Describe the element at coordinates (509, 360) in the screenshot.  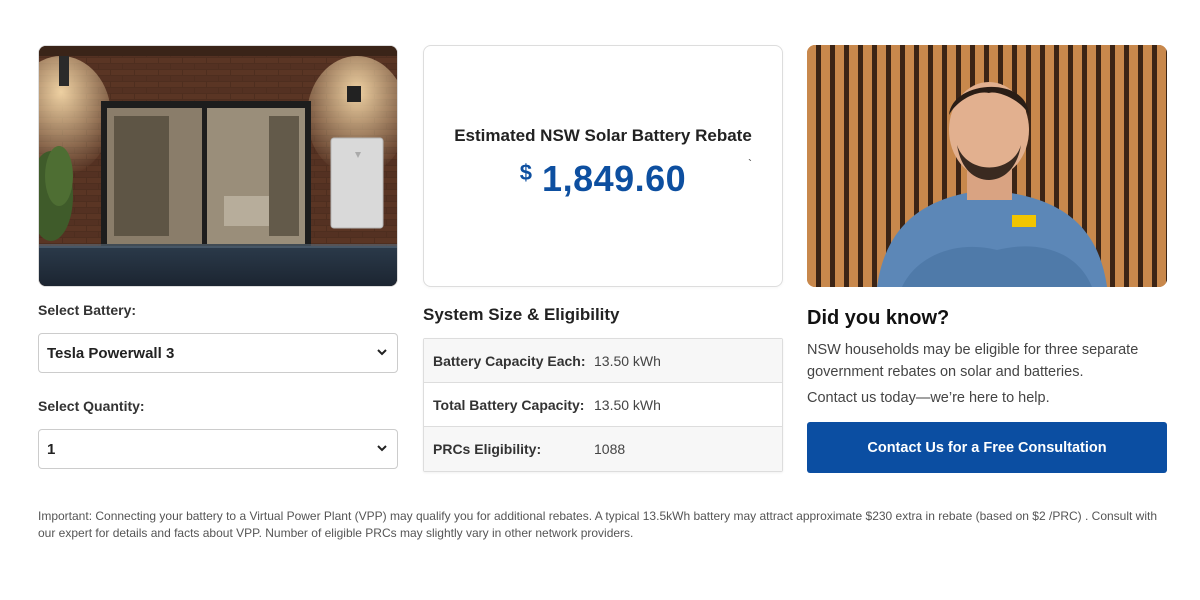
I see `row-label: Battery Capacity Each:` at that location.